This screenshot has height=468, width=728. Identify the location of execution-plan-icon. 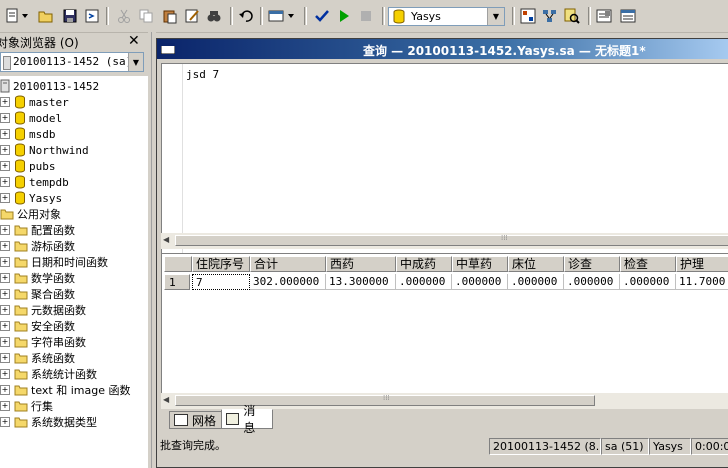
(572, 16).